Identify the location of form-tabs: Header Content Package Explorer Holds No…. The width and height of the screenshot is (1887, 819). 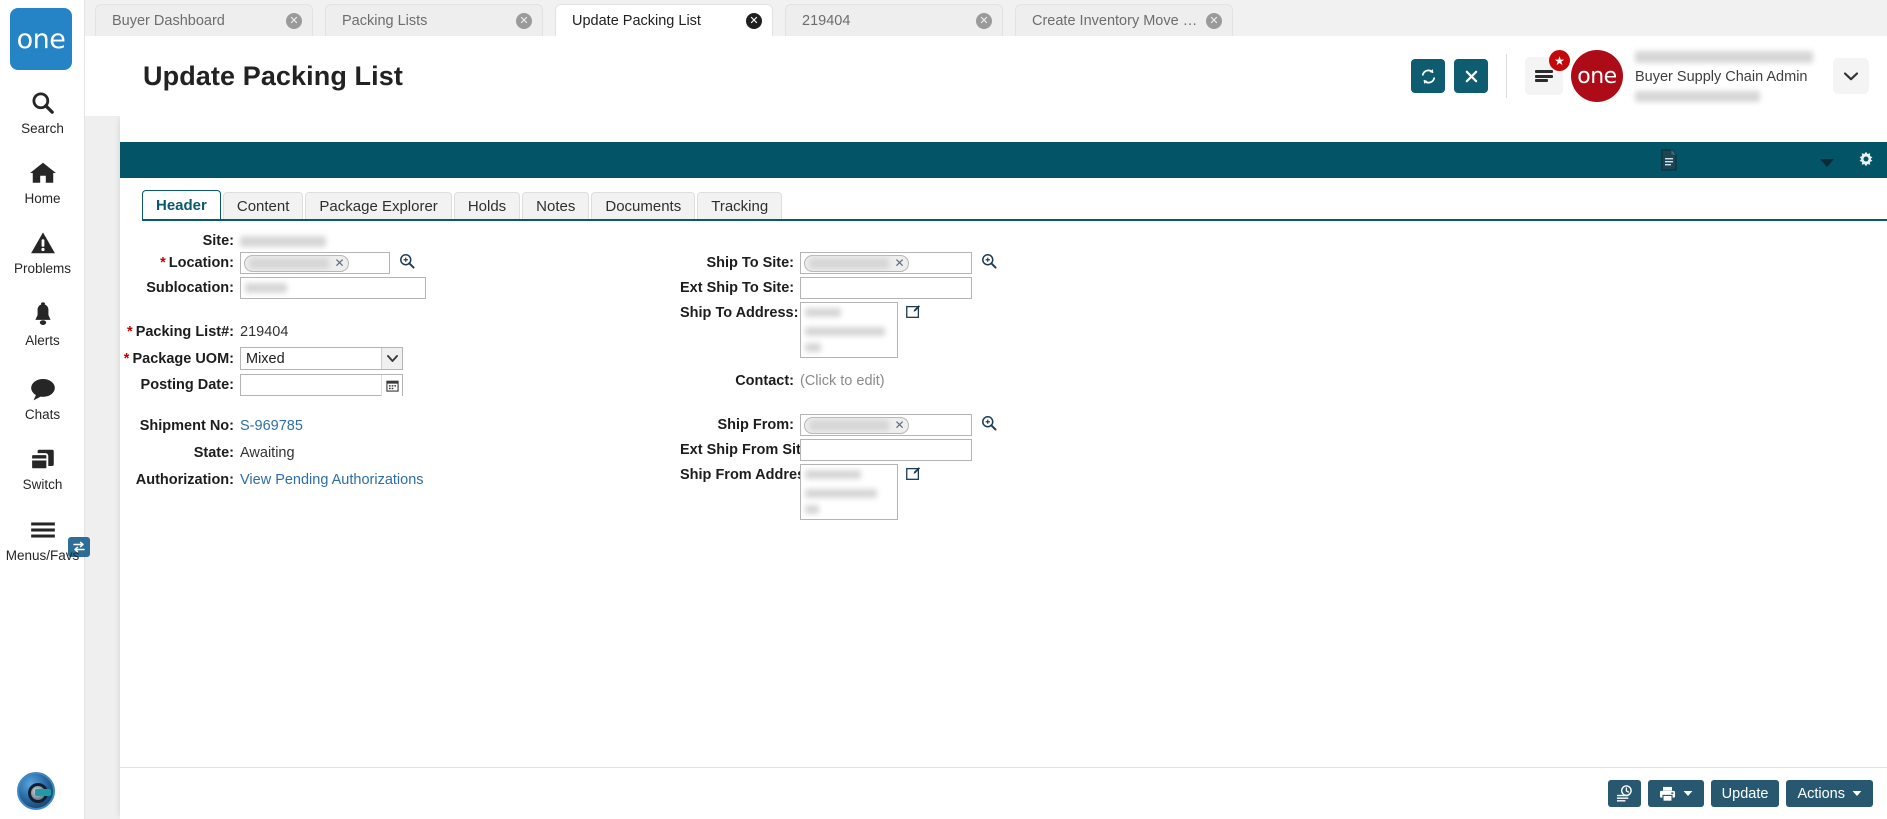
(1014, 205).